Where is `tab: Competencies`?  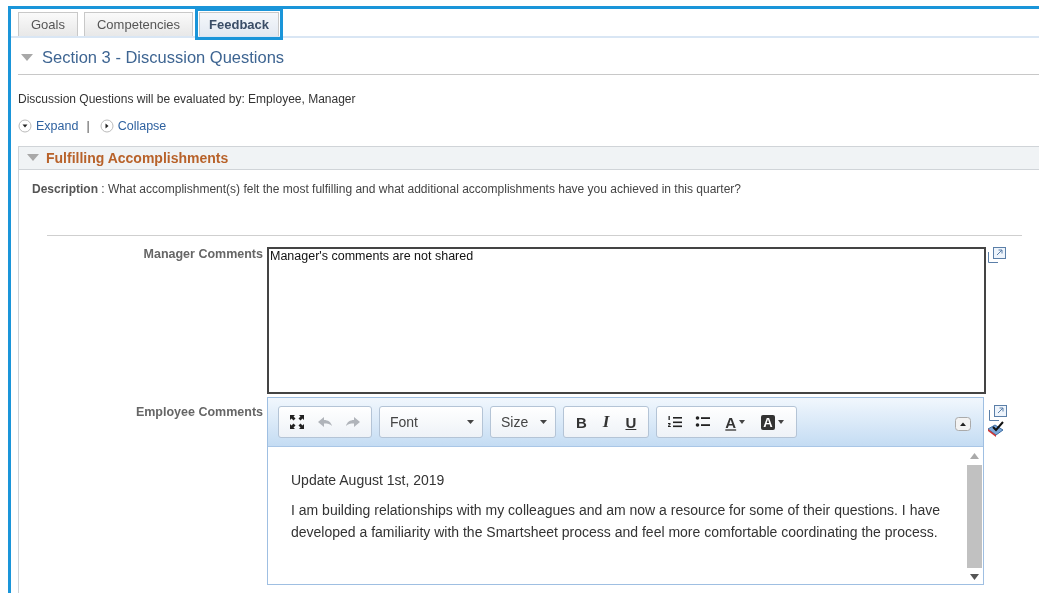
tab: Competencies is located at coordinates (138, 24).